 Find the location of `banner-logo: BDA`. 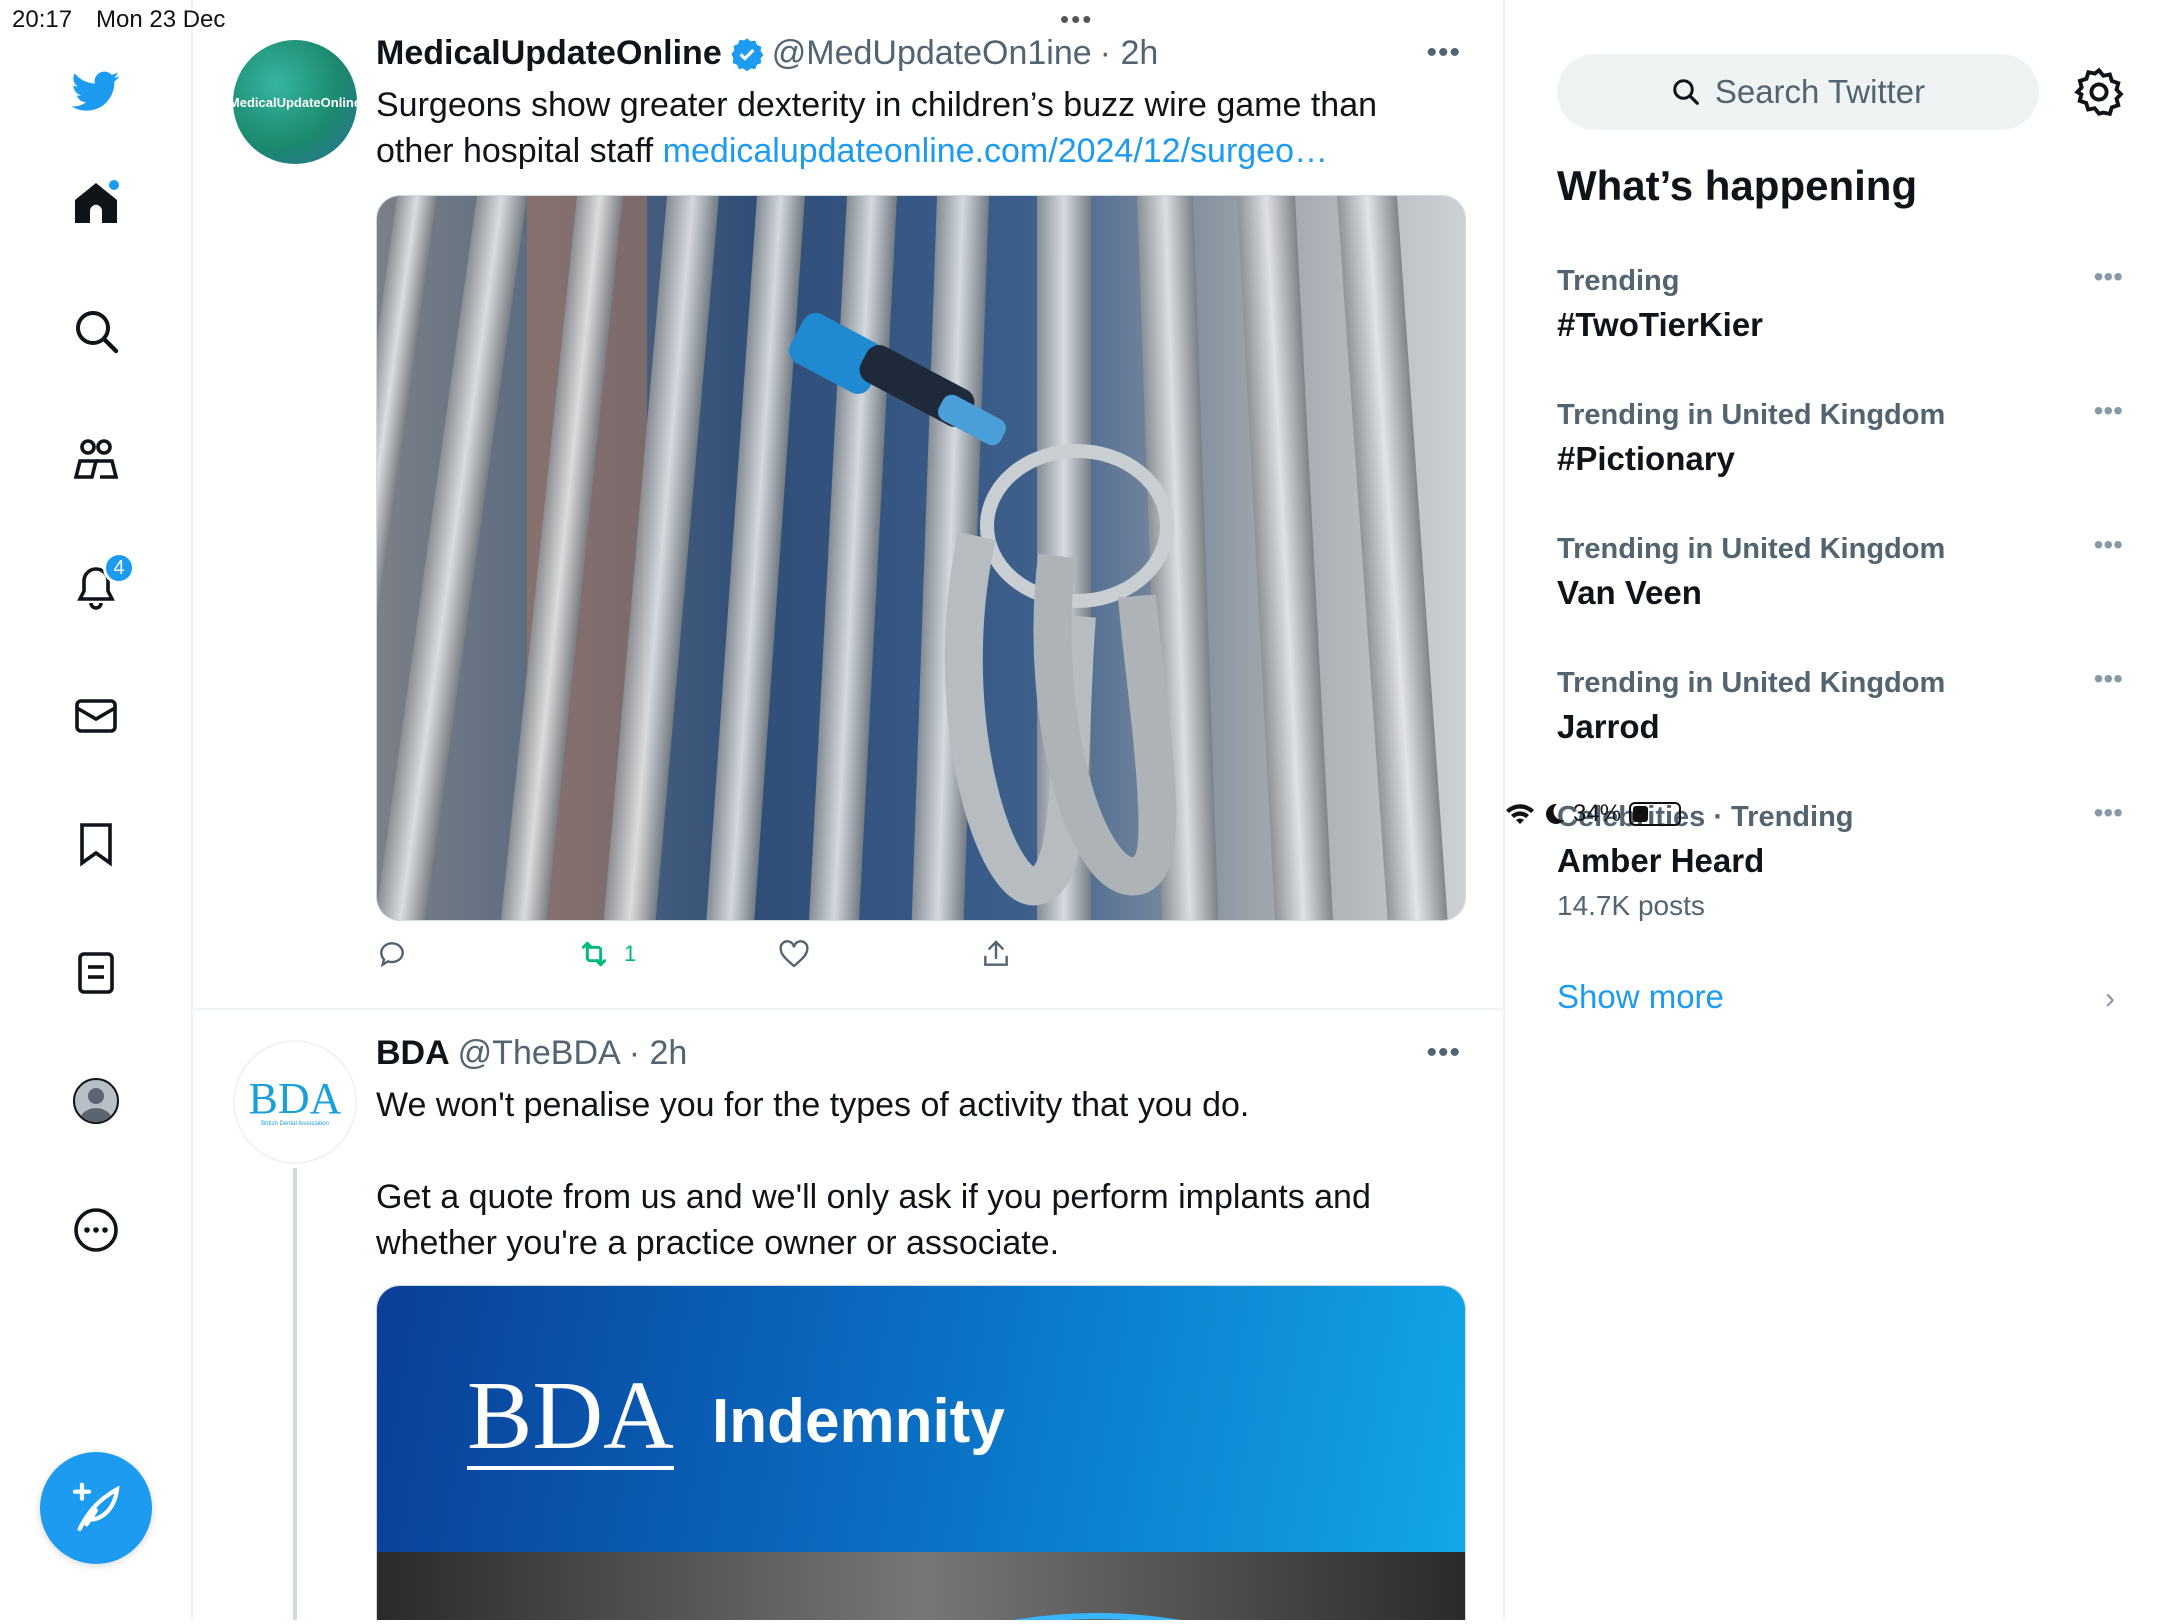

banner-logo: BDA is located at coordinates (570, 1416).